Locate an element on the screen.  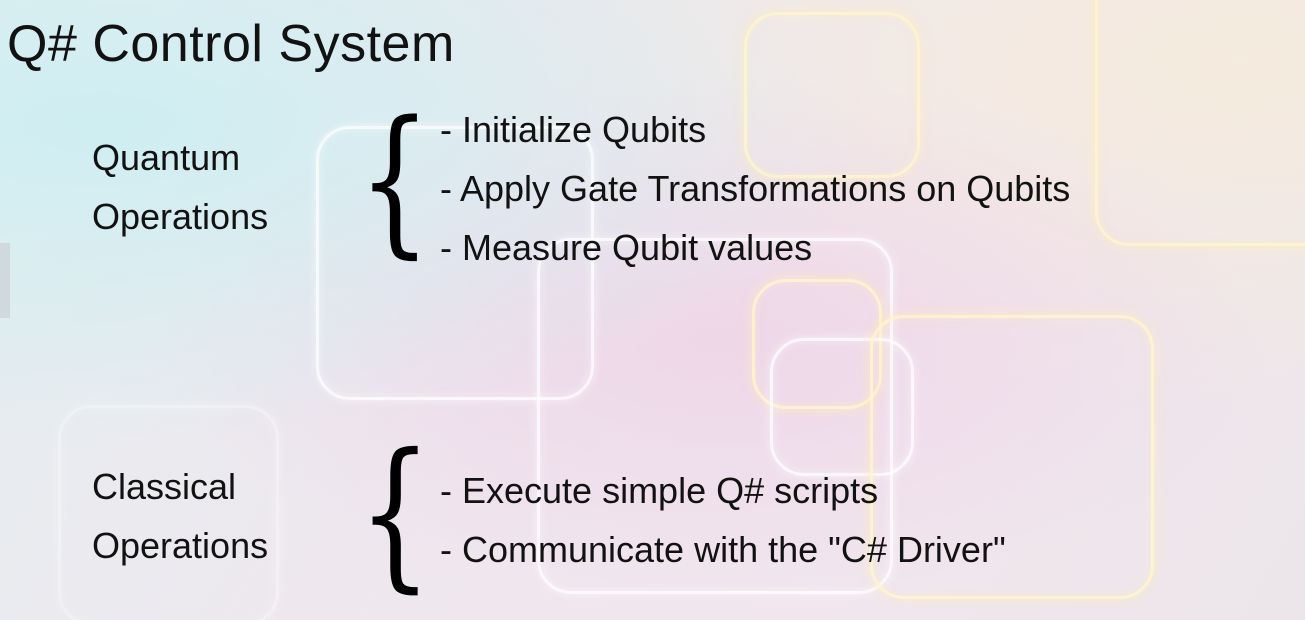
section-label-quantum: Quantum Operations is located at coordinates (180, 187).